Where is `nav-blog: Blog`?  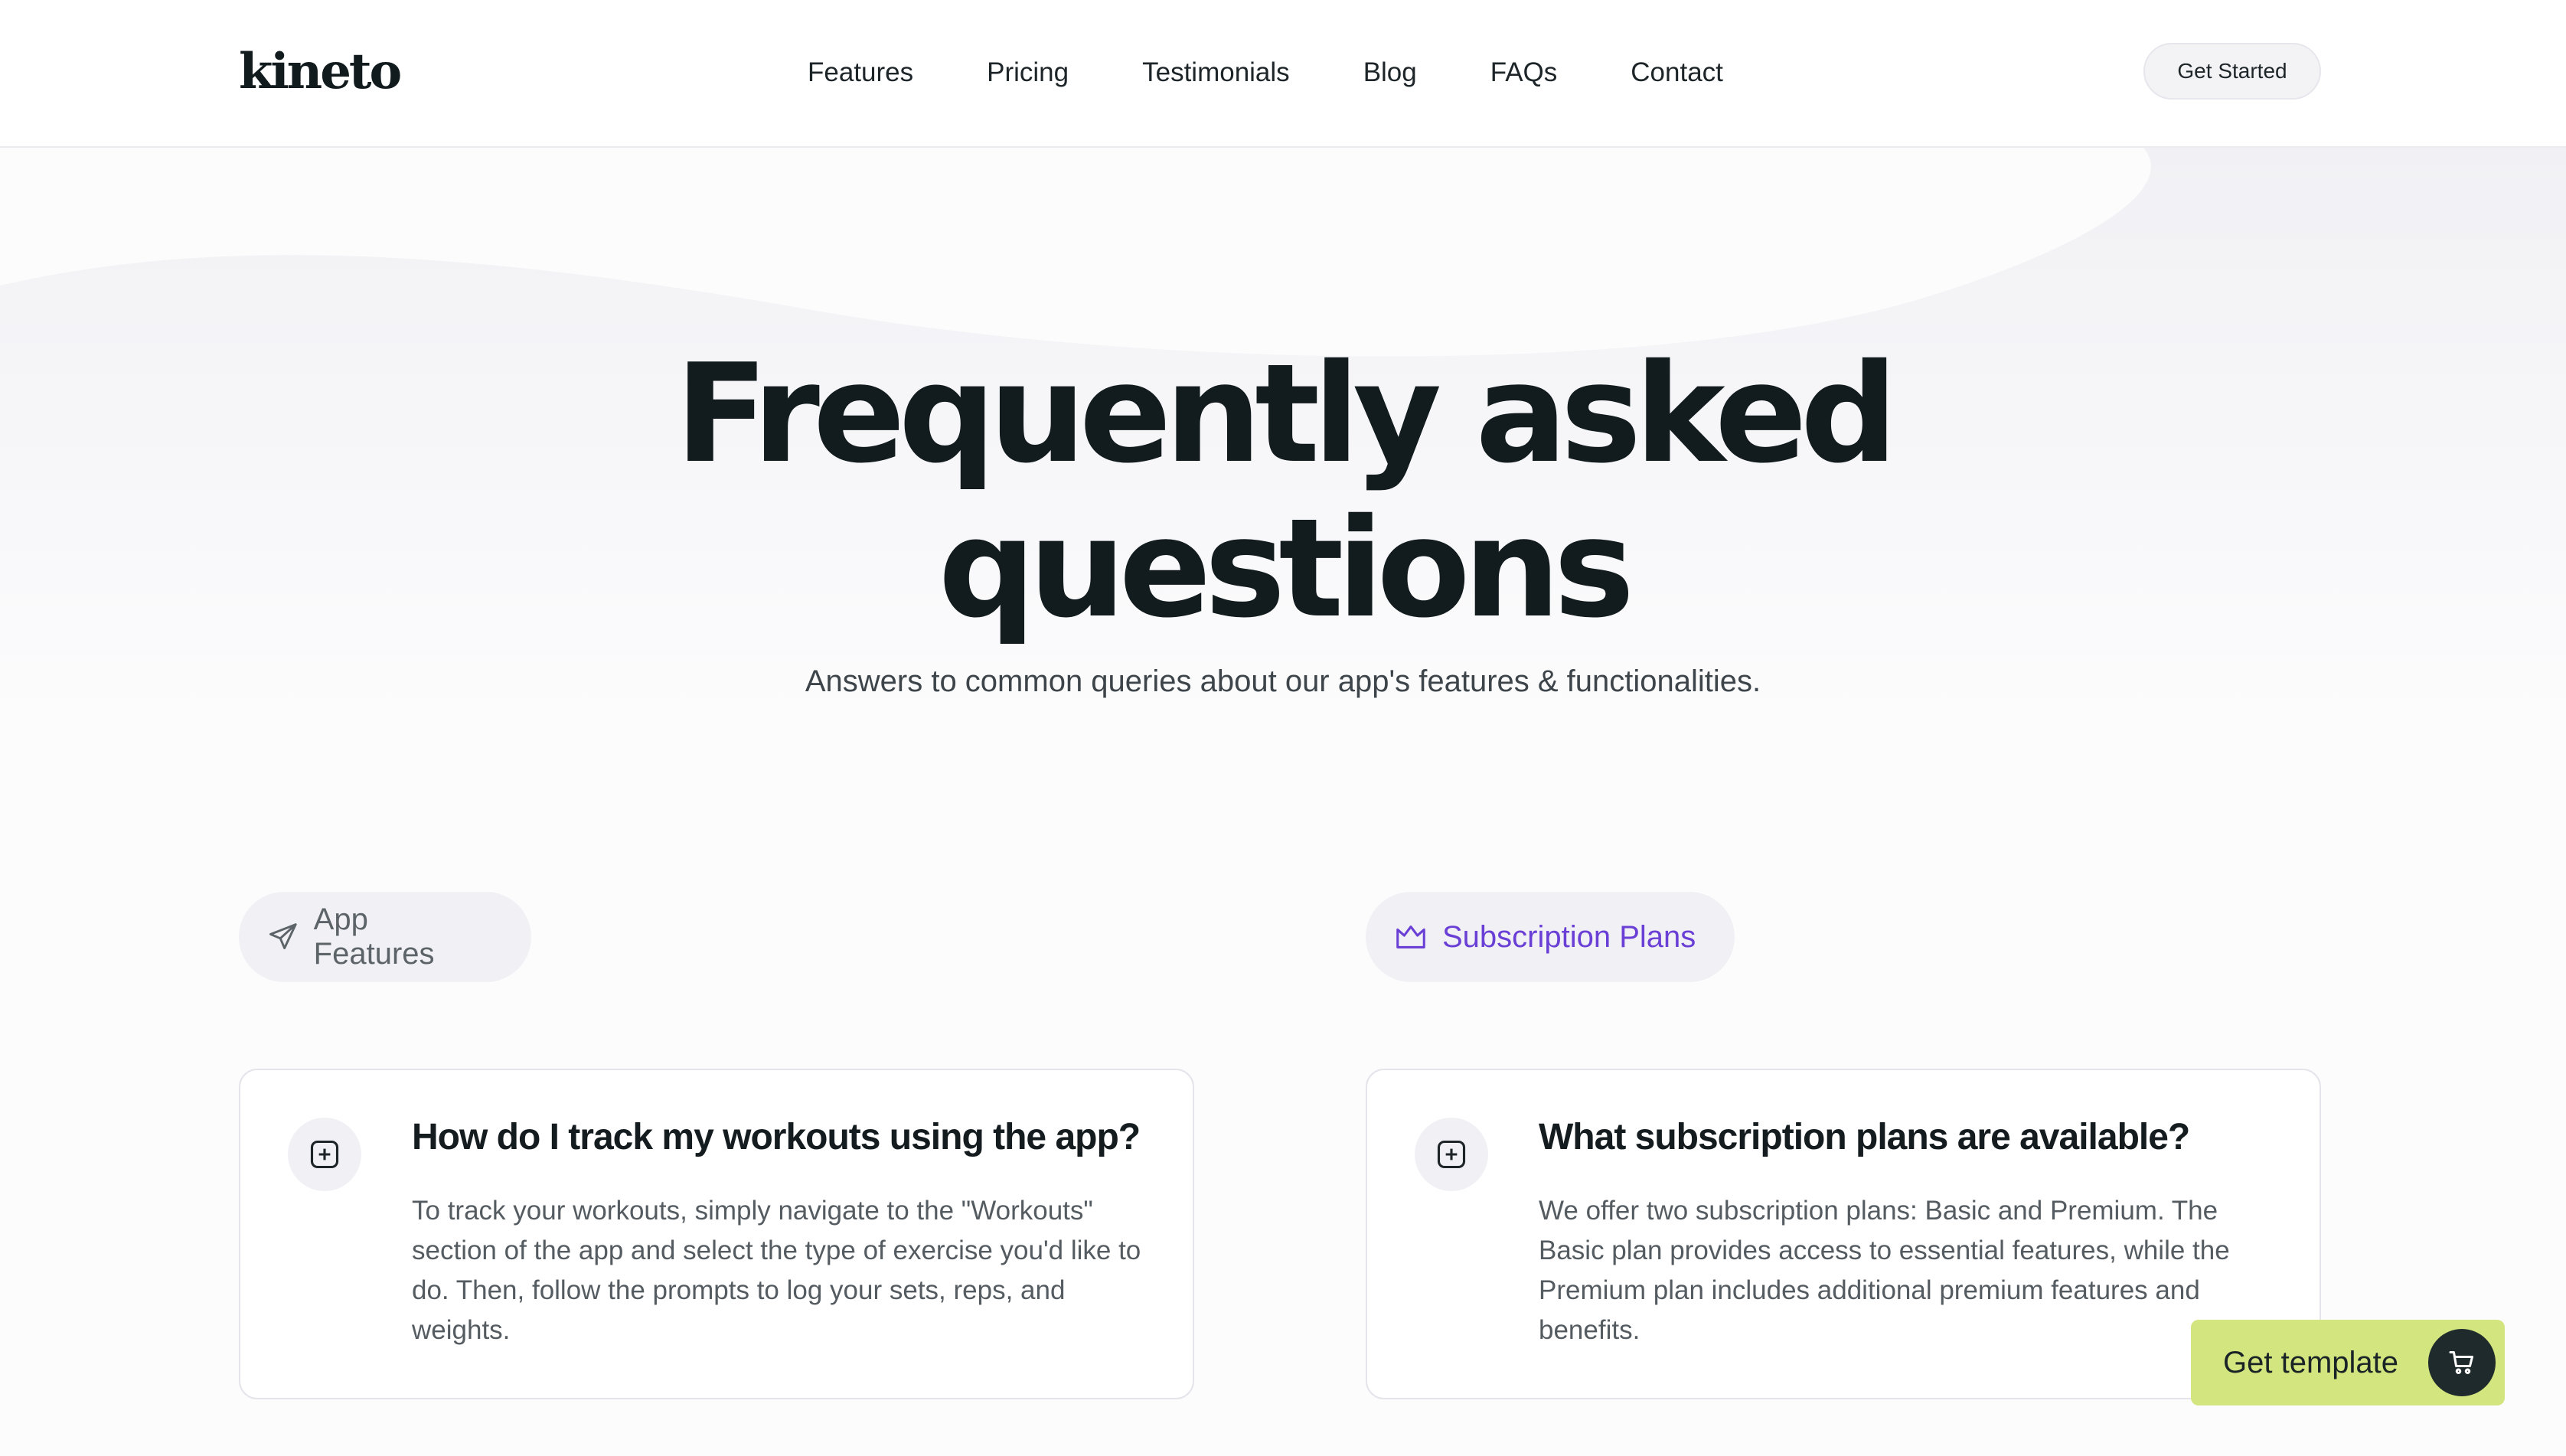
nav-blog: Blog is located at coordinates (1390, 73).